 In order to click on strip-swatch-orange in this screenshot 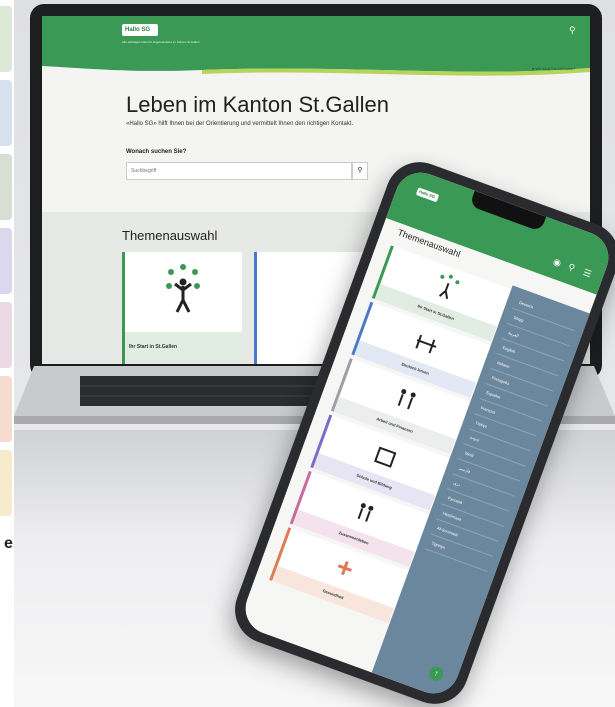, I will do `click(6, 409)`.